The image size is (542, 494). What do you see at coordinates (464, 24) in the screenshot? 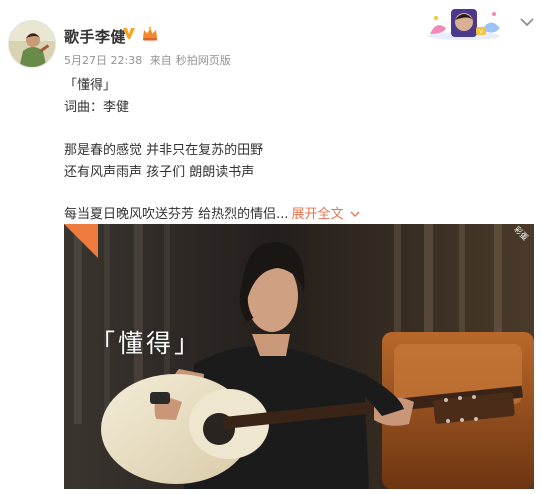
I see `member-card-decoration: V` at bounding box center [464, 24].